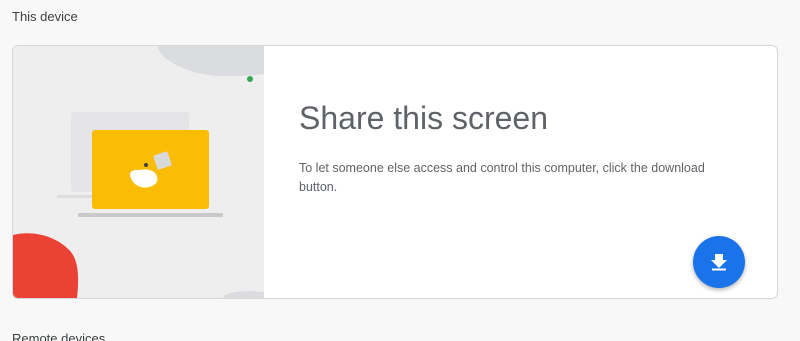  What do you see at coordinates (211, 61) in the screenshot?
I see `grey-blob-shape` at bounding box center [211, 61].